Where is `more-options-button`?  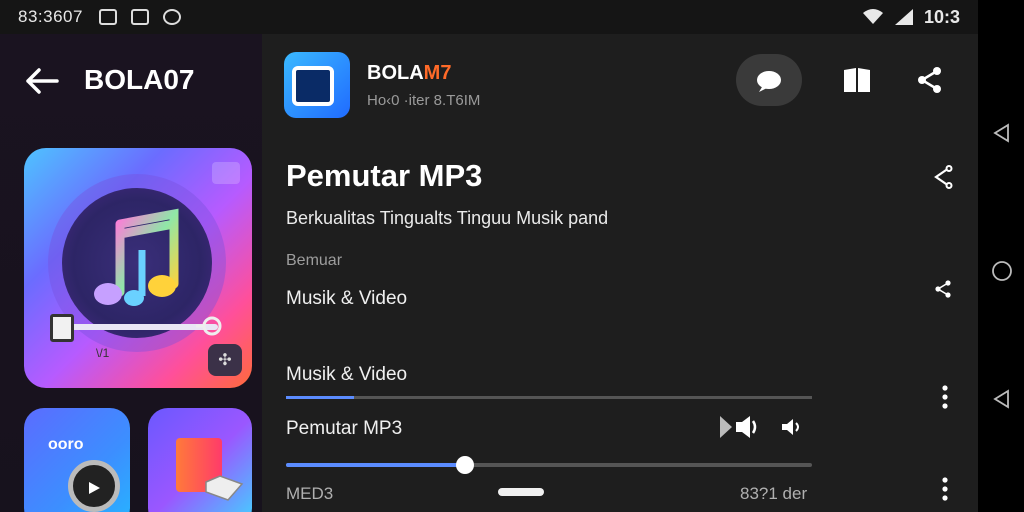
more-options-button is located at coordinates (945, 397).